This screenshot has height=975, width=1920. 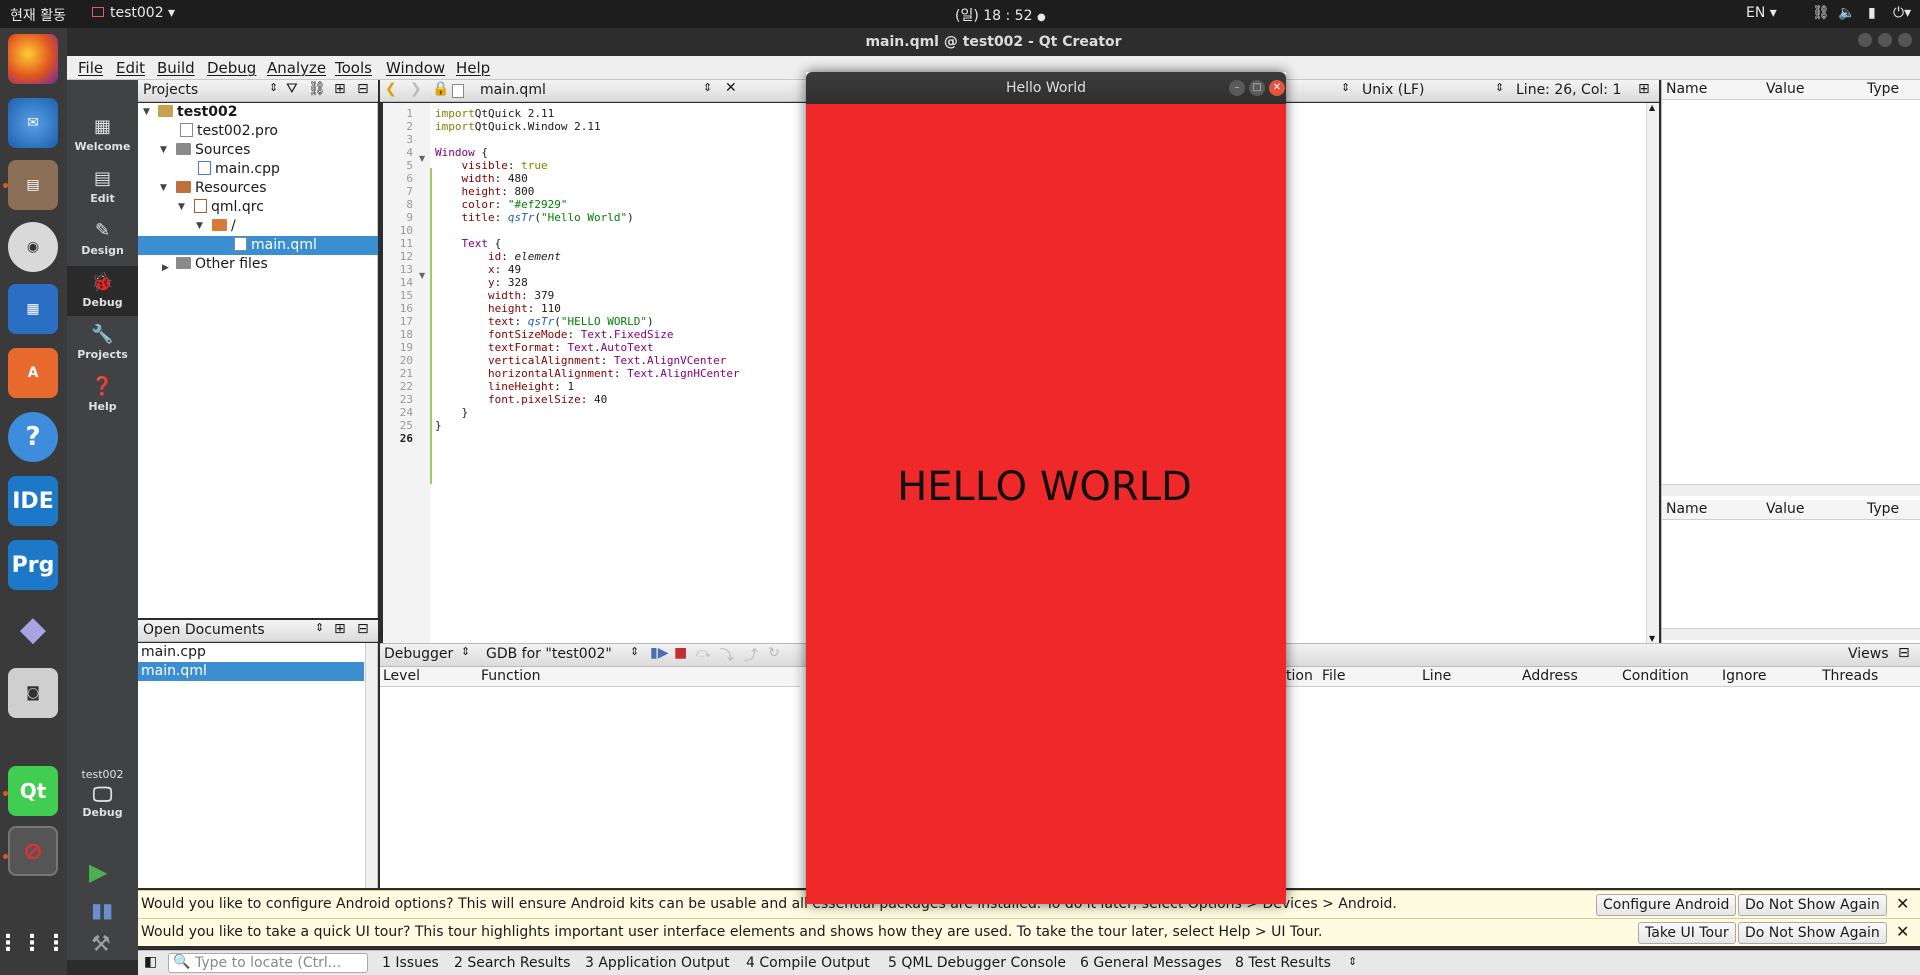 What do you see at coordinates (1785, 509) in the screenshot?
I see `watchers-col-value: Value` at bounding box center [1785, 509].